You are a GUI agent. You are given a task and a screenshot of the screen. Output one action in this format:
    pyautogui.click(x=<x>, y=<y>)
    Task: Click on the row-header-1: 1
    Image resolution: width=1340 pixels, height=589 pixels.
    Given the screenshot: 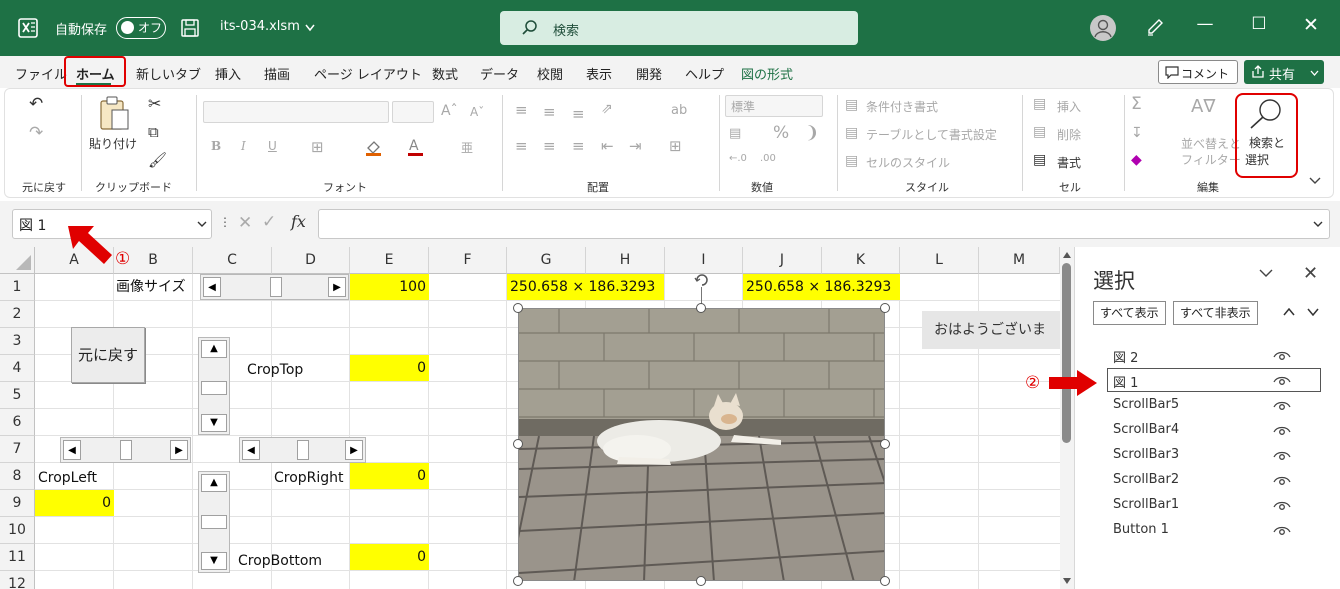 What is the action you would take?
    pyautogui.click(x=17, y=287)
    